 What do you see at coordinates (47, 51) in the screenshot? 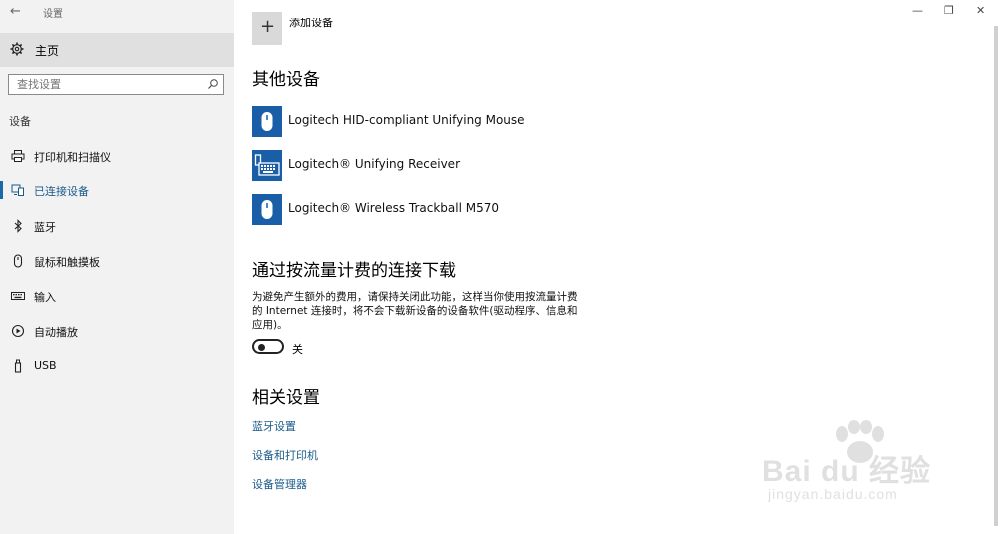
I see `home-label: 主页` at bounding box center [47, 51].